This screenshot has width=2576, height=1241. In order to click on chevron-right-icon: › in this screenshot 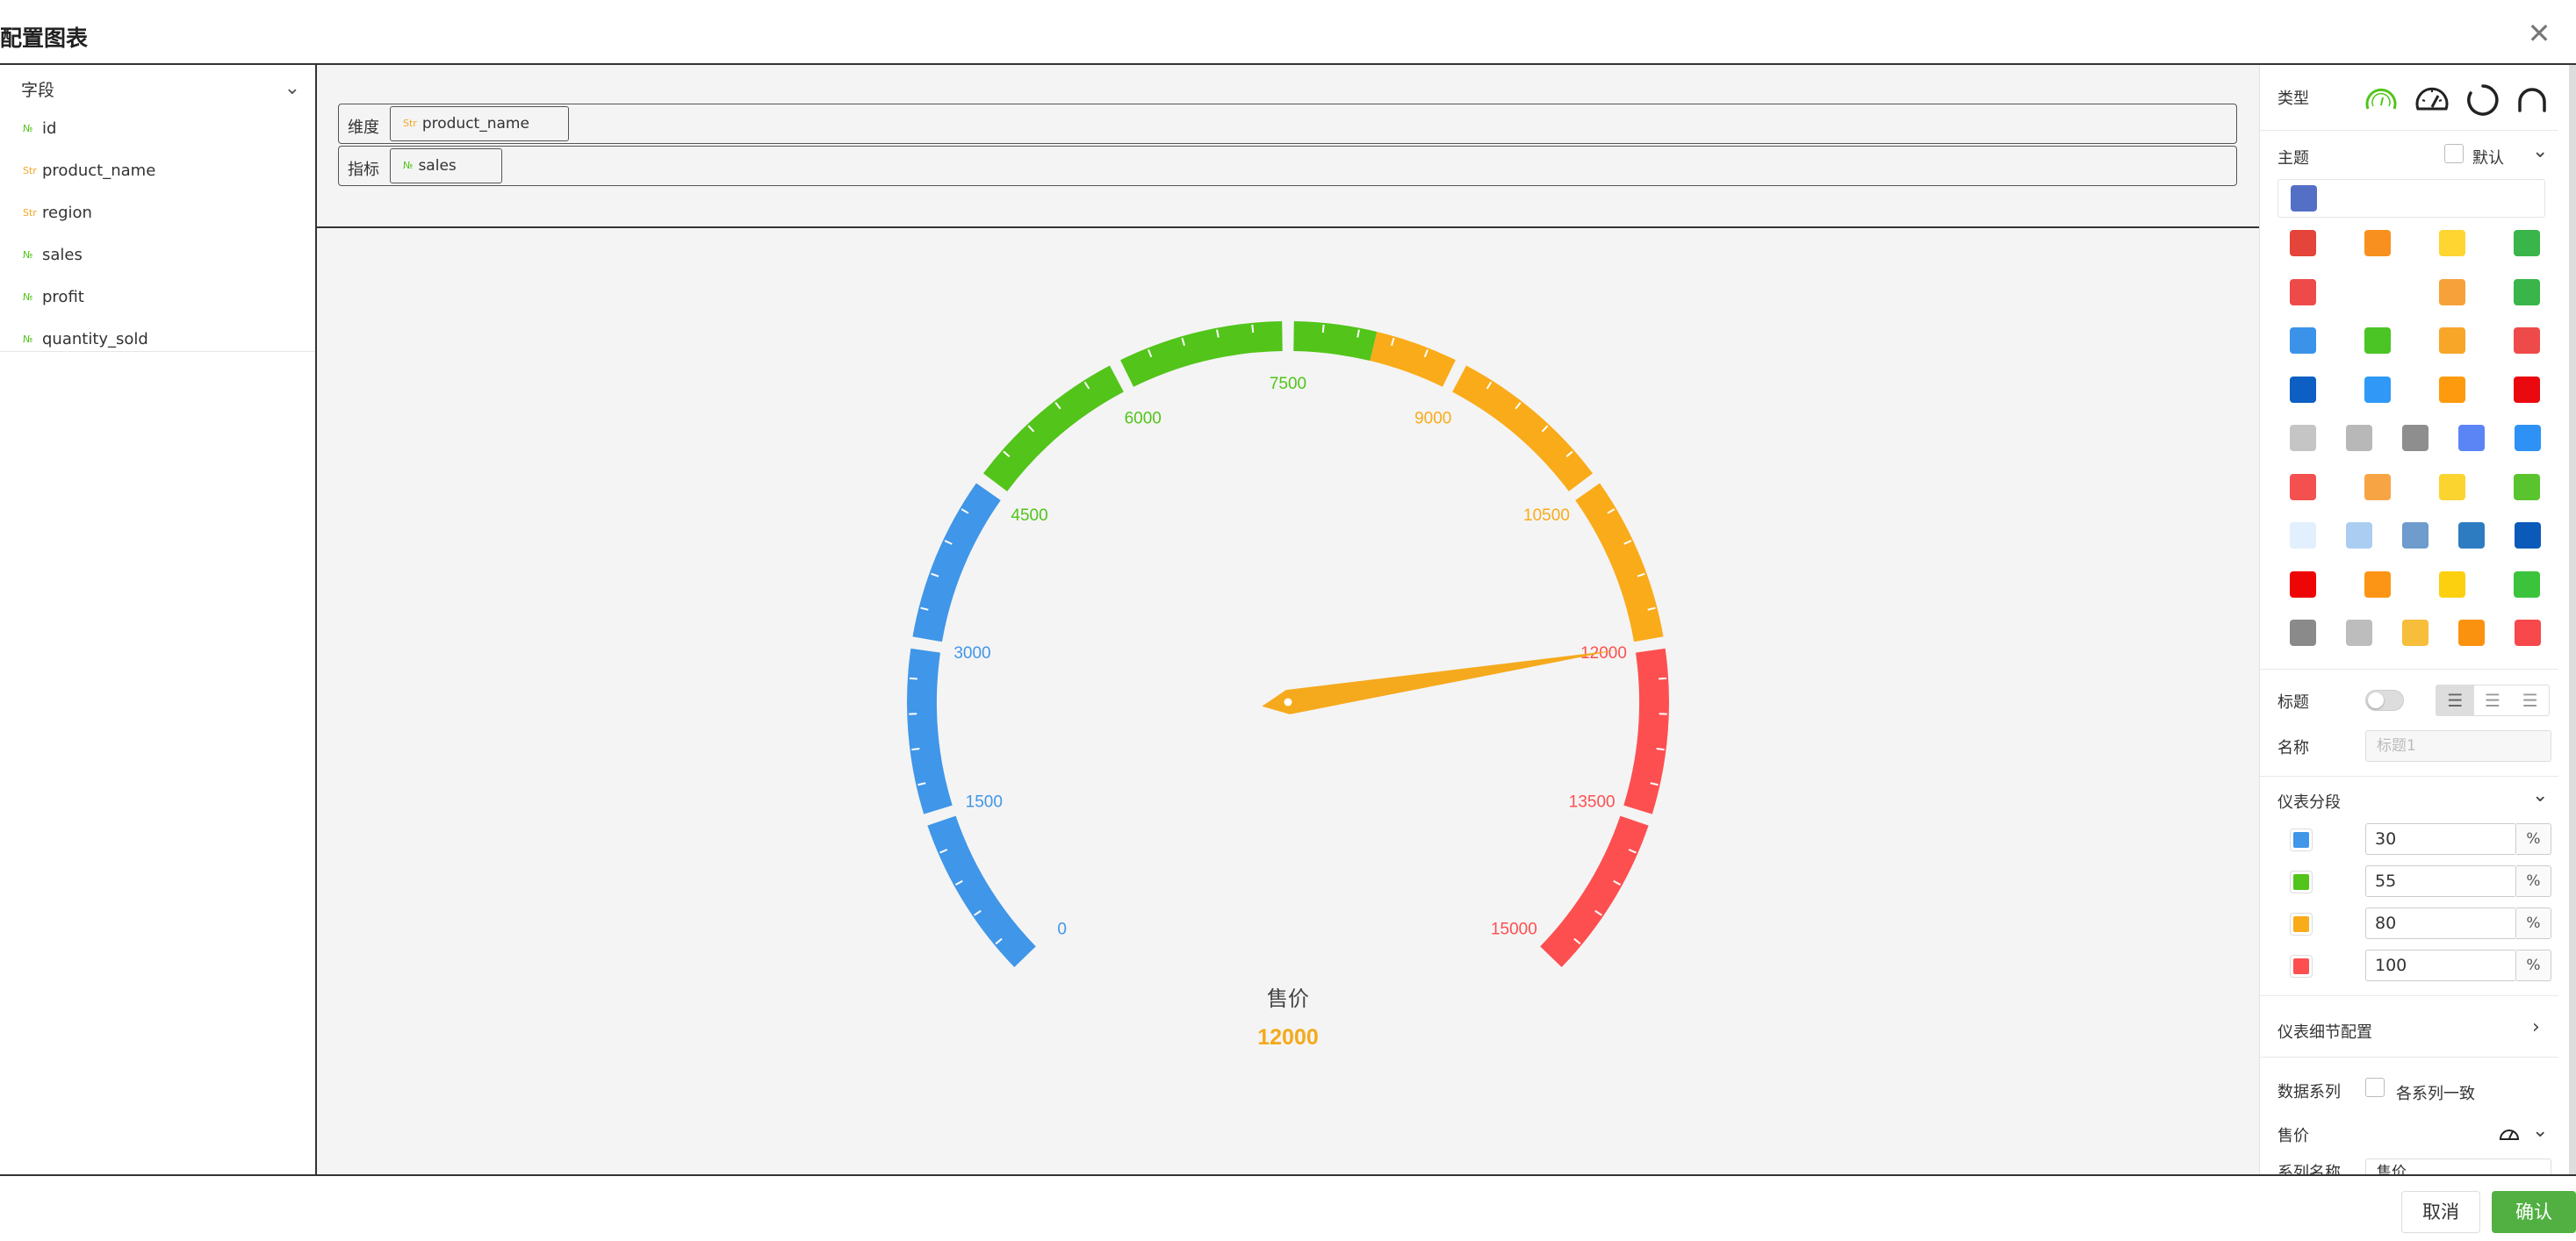, I will do `click(2536, 1027)`.